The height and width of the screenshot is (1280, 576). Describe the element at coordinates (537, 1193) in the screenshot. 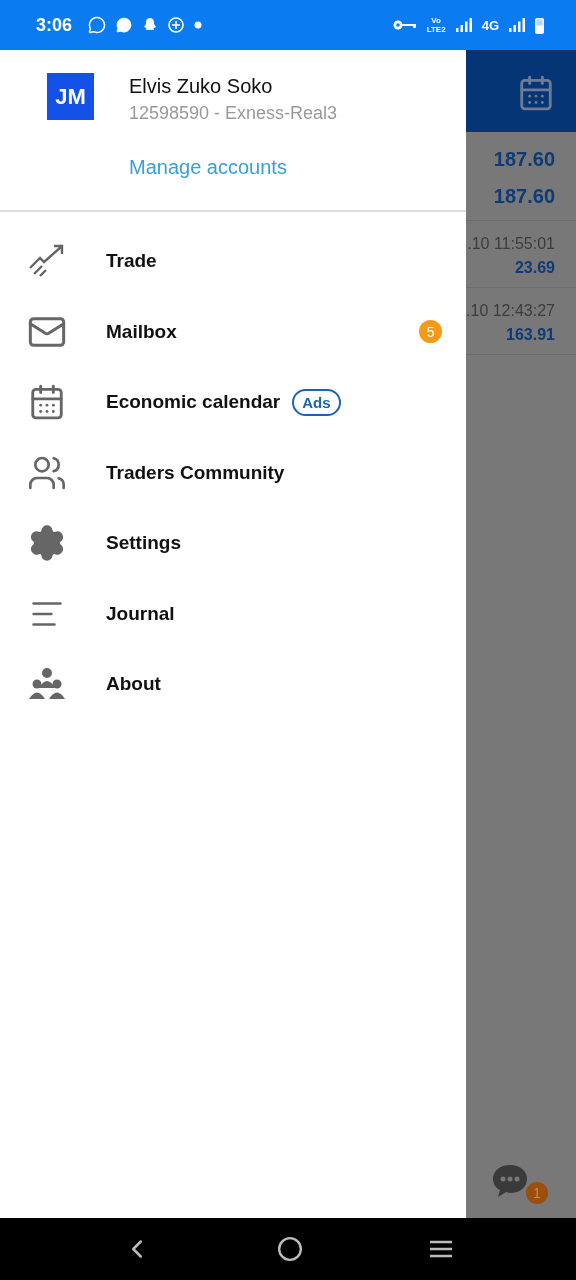

I see `chat-badge: 1` at that location.